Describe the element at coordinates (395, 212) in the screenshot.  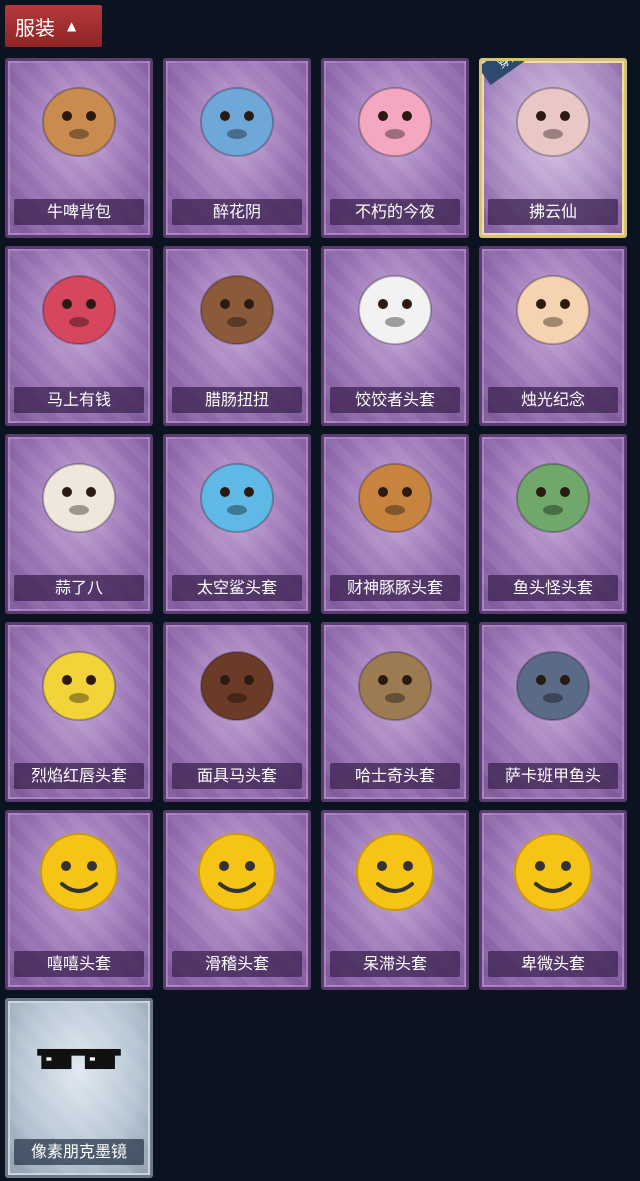
I see `item-label: 不朽的今夜` at that location.